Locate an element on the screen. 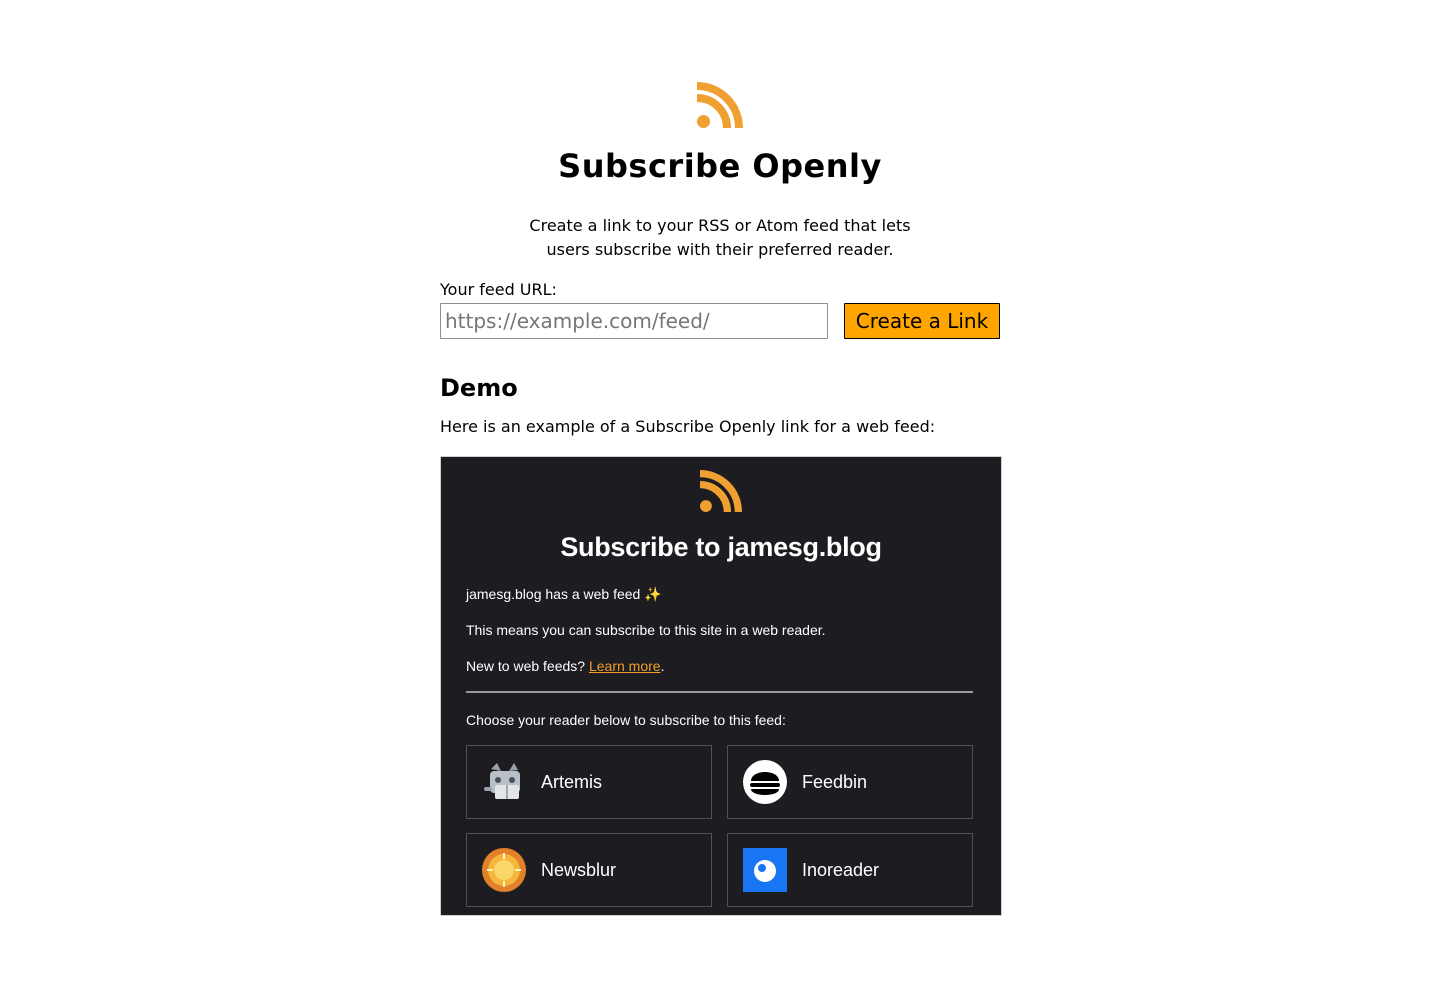 The image size is (1440, 982). feed-form: Create a Link is located at coordinates (720, 321).